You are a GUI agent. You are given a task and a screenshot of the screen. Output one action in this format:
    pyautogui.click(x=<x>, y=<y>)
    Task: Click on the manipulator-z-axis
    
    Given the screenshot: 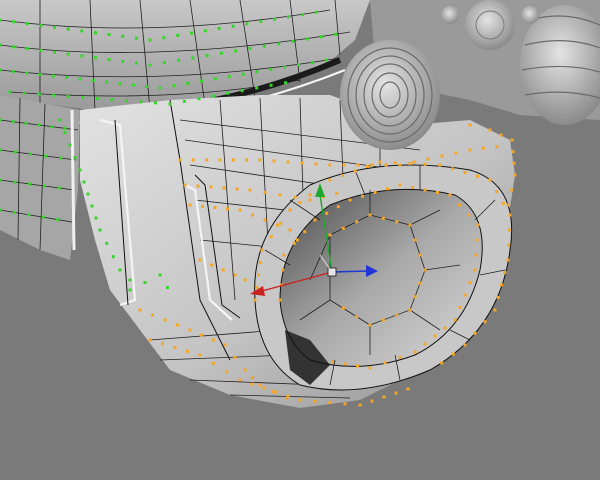 What is the action you would take?
    pyautogui.click(x=350, y=271)
    